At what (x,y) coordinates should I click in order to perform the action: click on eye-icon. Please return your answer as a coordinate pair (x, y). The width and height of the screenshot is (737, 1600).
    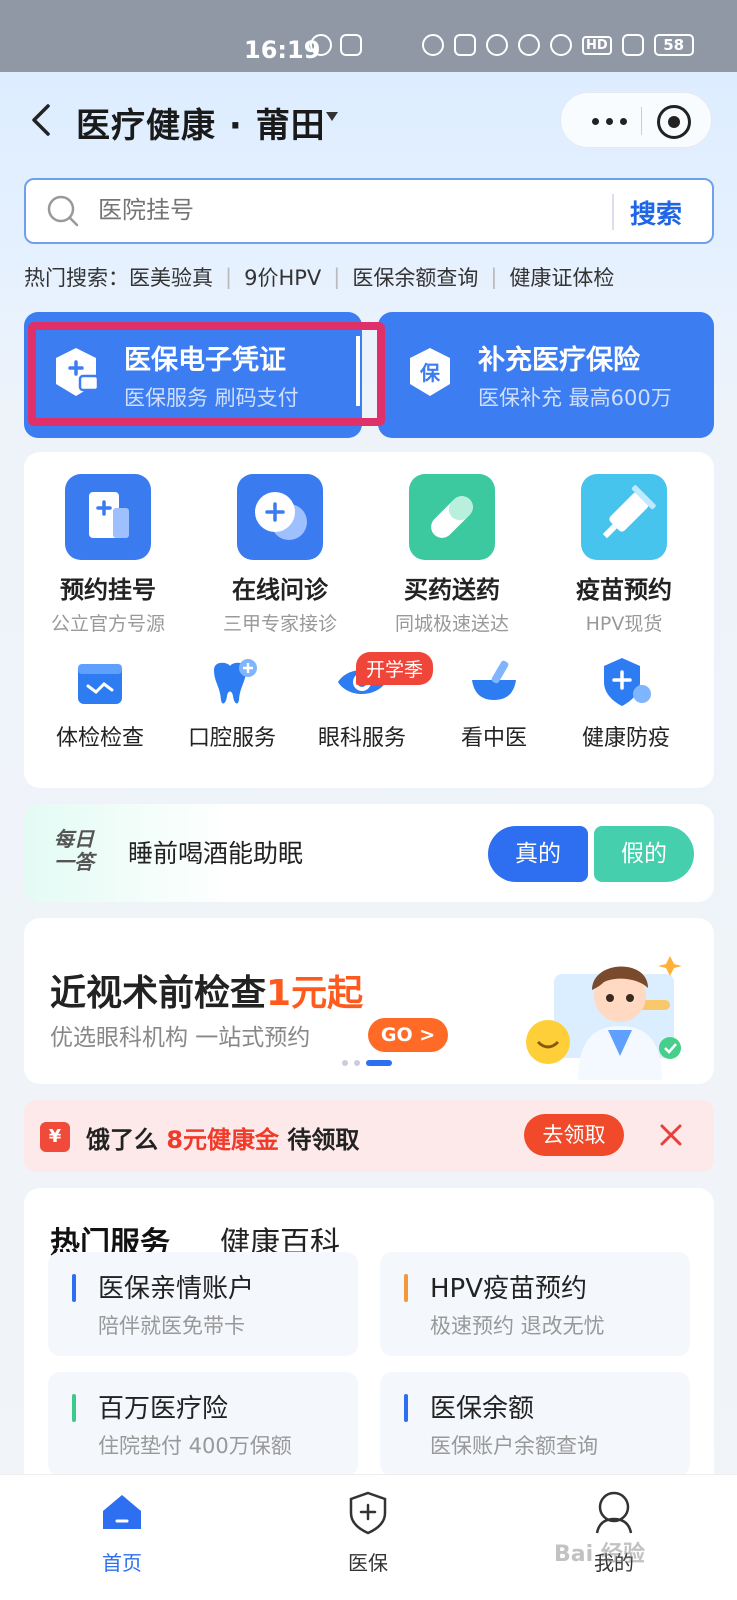
    Looking at the image, I should click on (433, 45).